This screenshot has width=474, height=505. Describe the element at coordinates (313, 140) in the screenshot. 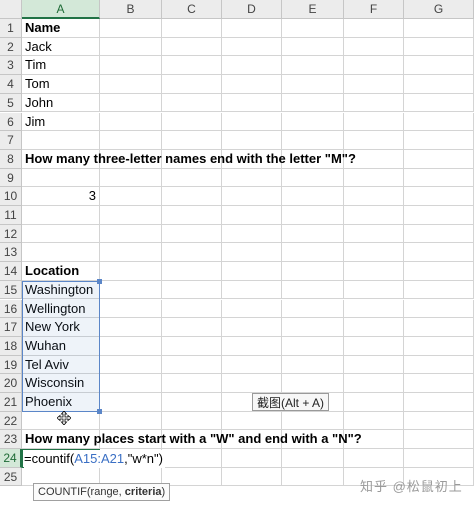

I see `cell-e7` at that location.